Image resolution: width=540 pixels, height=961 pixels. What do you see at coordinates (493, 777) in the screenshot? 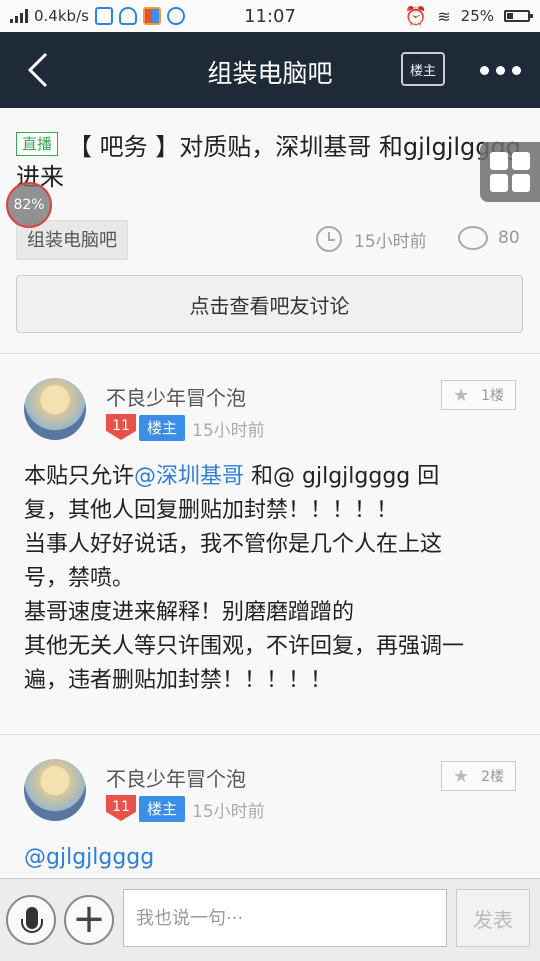
I see `floor-number: 2楼` at bounding box center [493, 777].